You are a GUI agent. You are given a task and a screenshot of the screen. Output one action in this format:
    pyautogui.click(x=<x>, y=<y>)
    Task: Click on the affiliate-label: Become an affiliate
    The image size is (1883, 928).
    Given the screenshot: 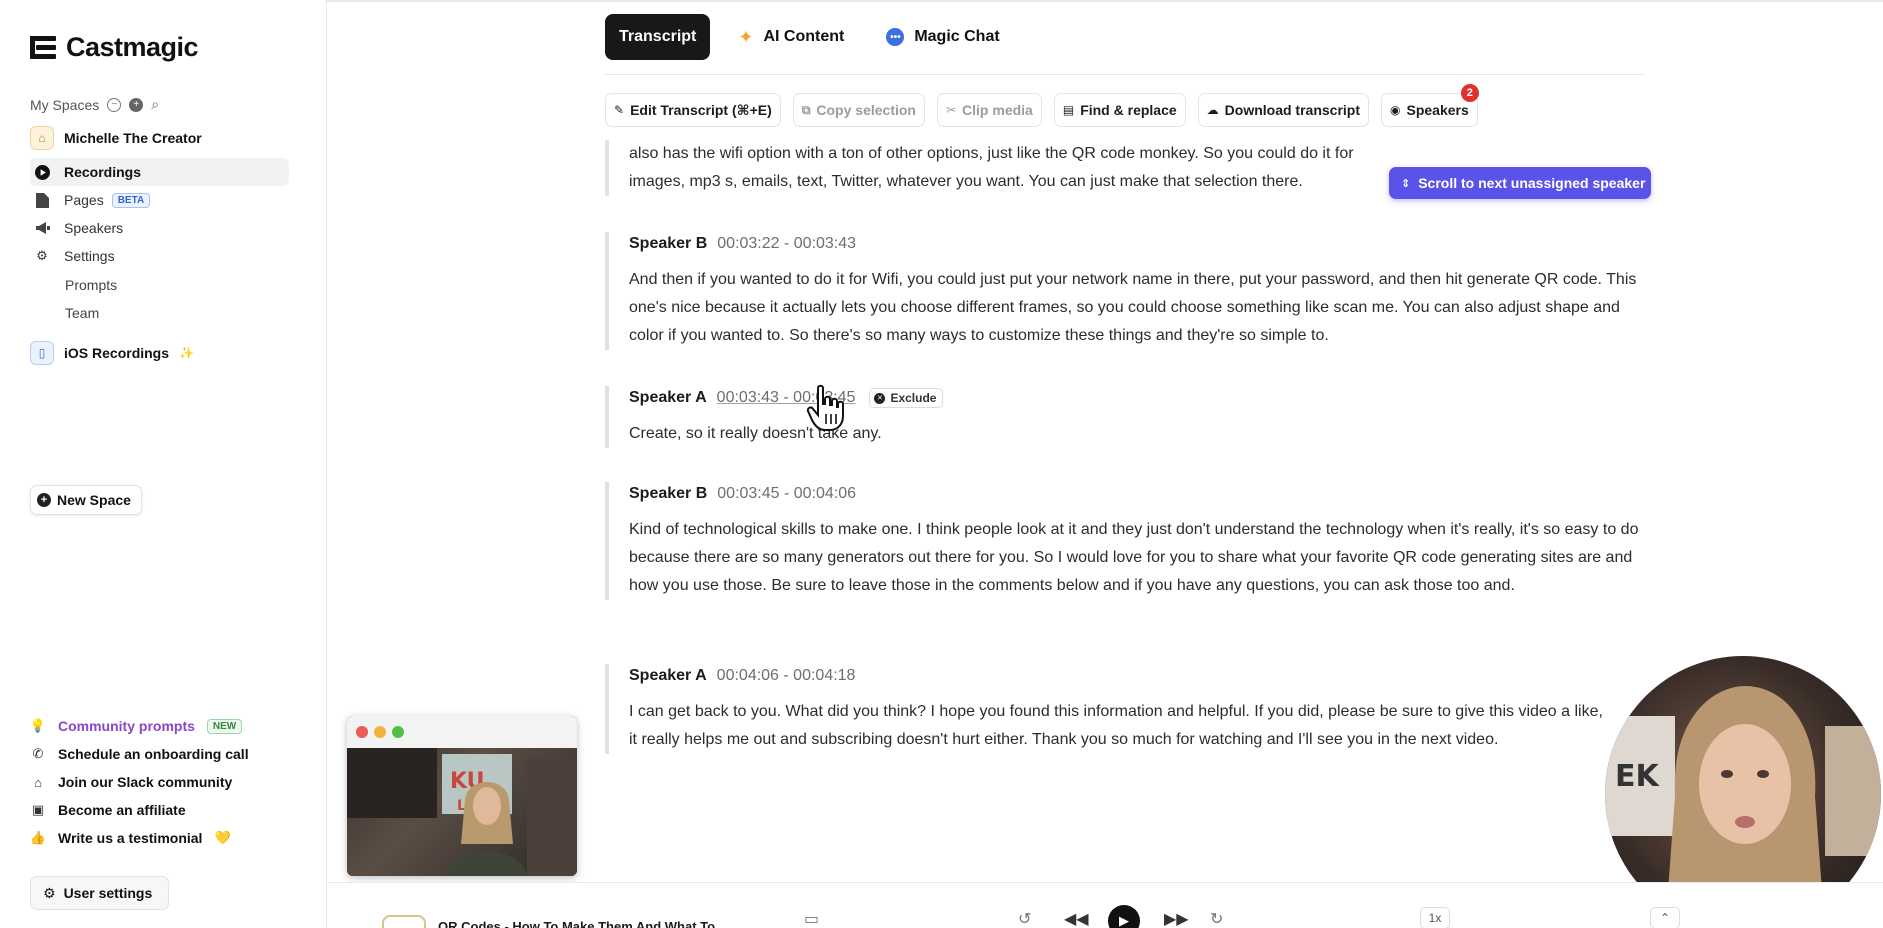 What is the action you would take?
    pyautogui.click(x=122, y=810)
    